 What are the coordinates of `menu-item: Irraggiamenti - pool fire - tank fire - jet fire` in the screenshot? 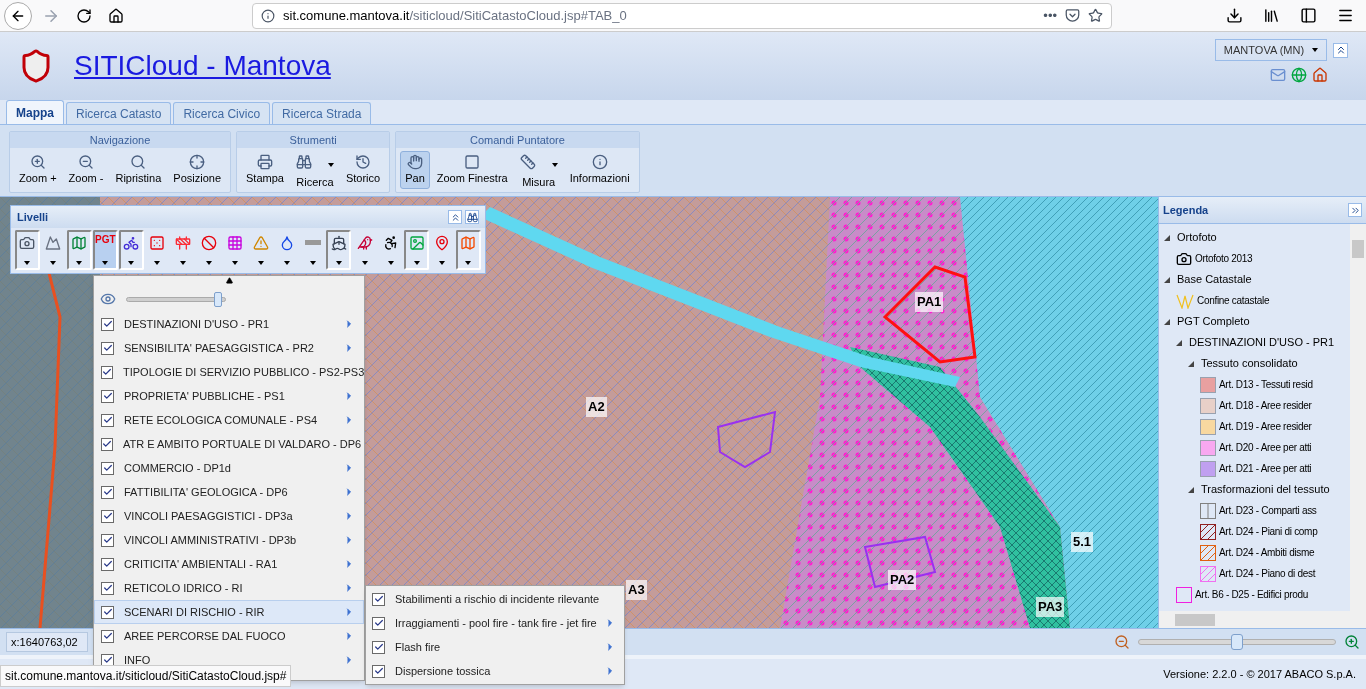 It's located at (495, 623).